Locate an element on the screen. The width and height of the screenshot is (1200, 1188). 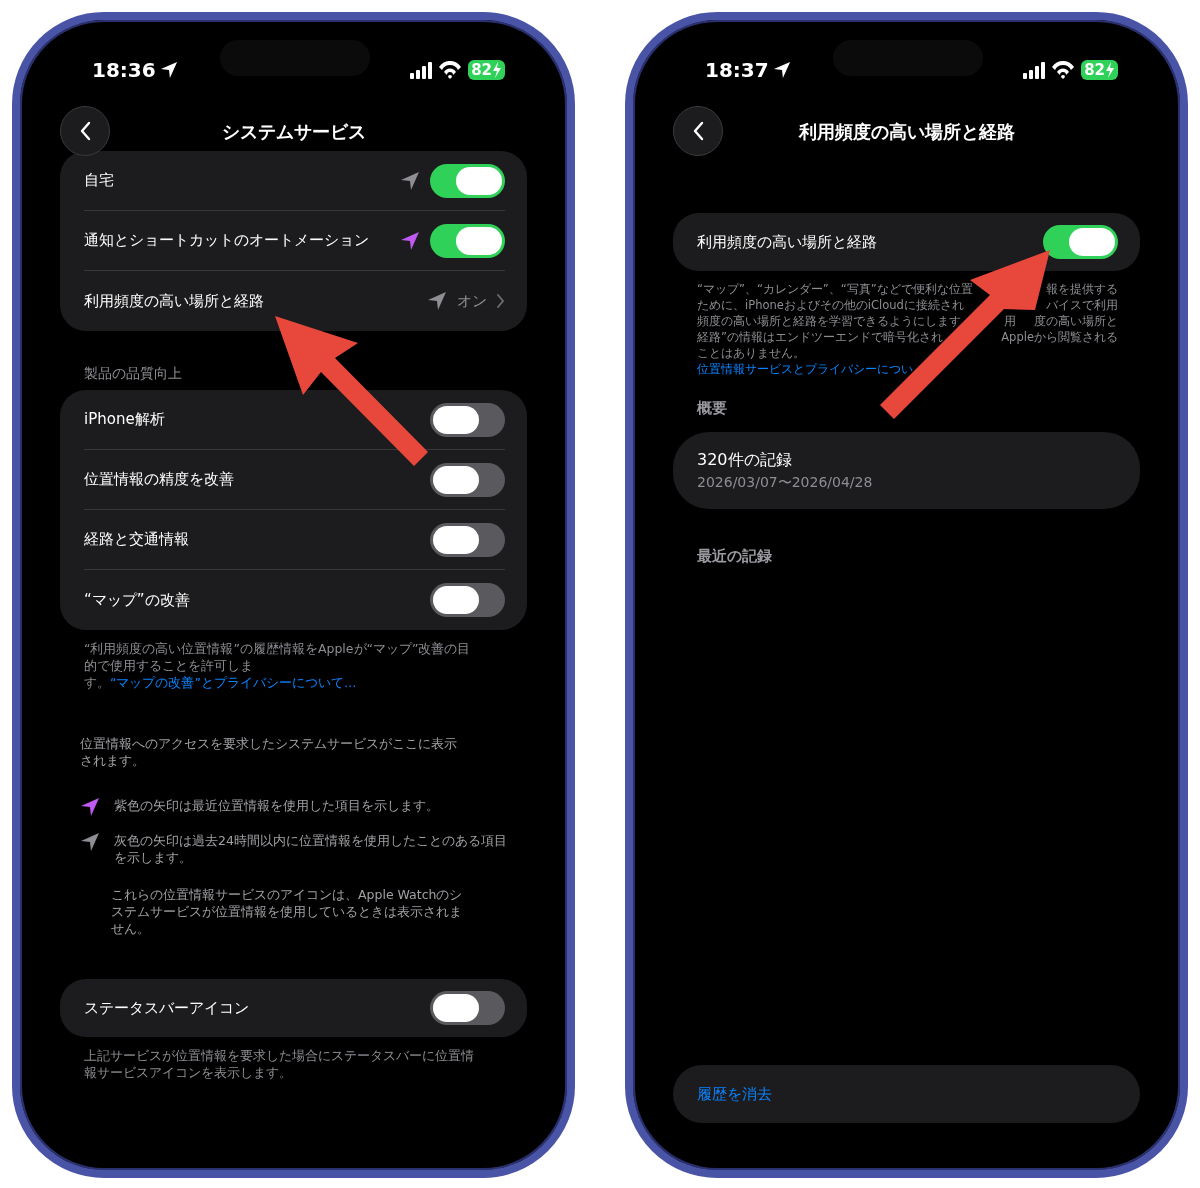
row-label: 位置情報の精度を改善 is located at coordinates (159, 480).